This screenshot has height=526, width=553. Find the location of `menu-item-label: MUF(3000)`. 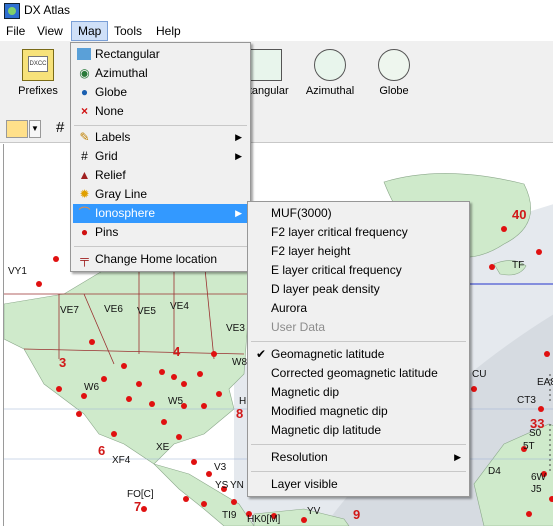

menu-item-label: MUF(3000) is located at coordinates (301, 213).